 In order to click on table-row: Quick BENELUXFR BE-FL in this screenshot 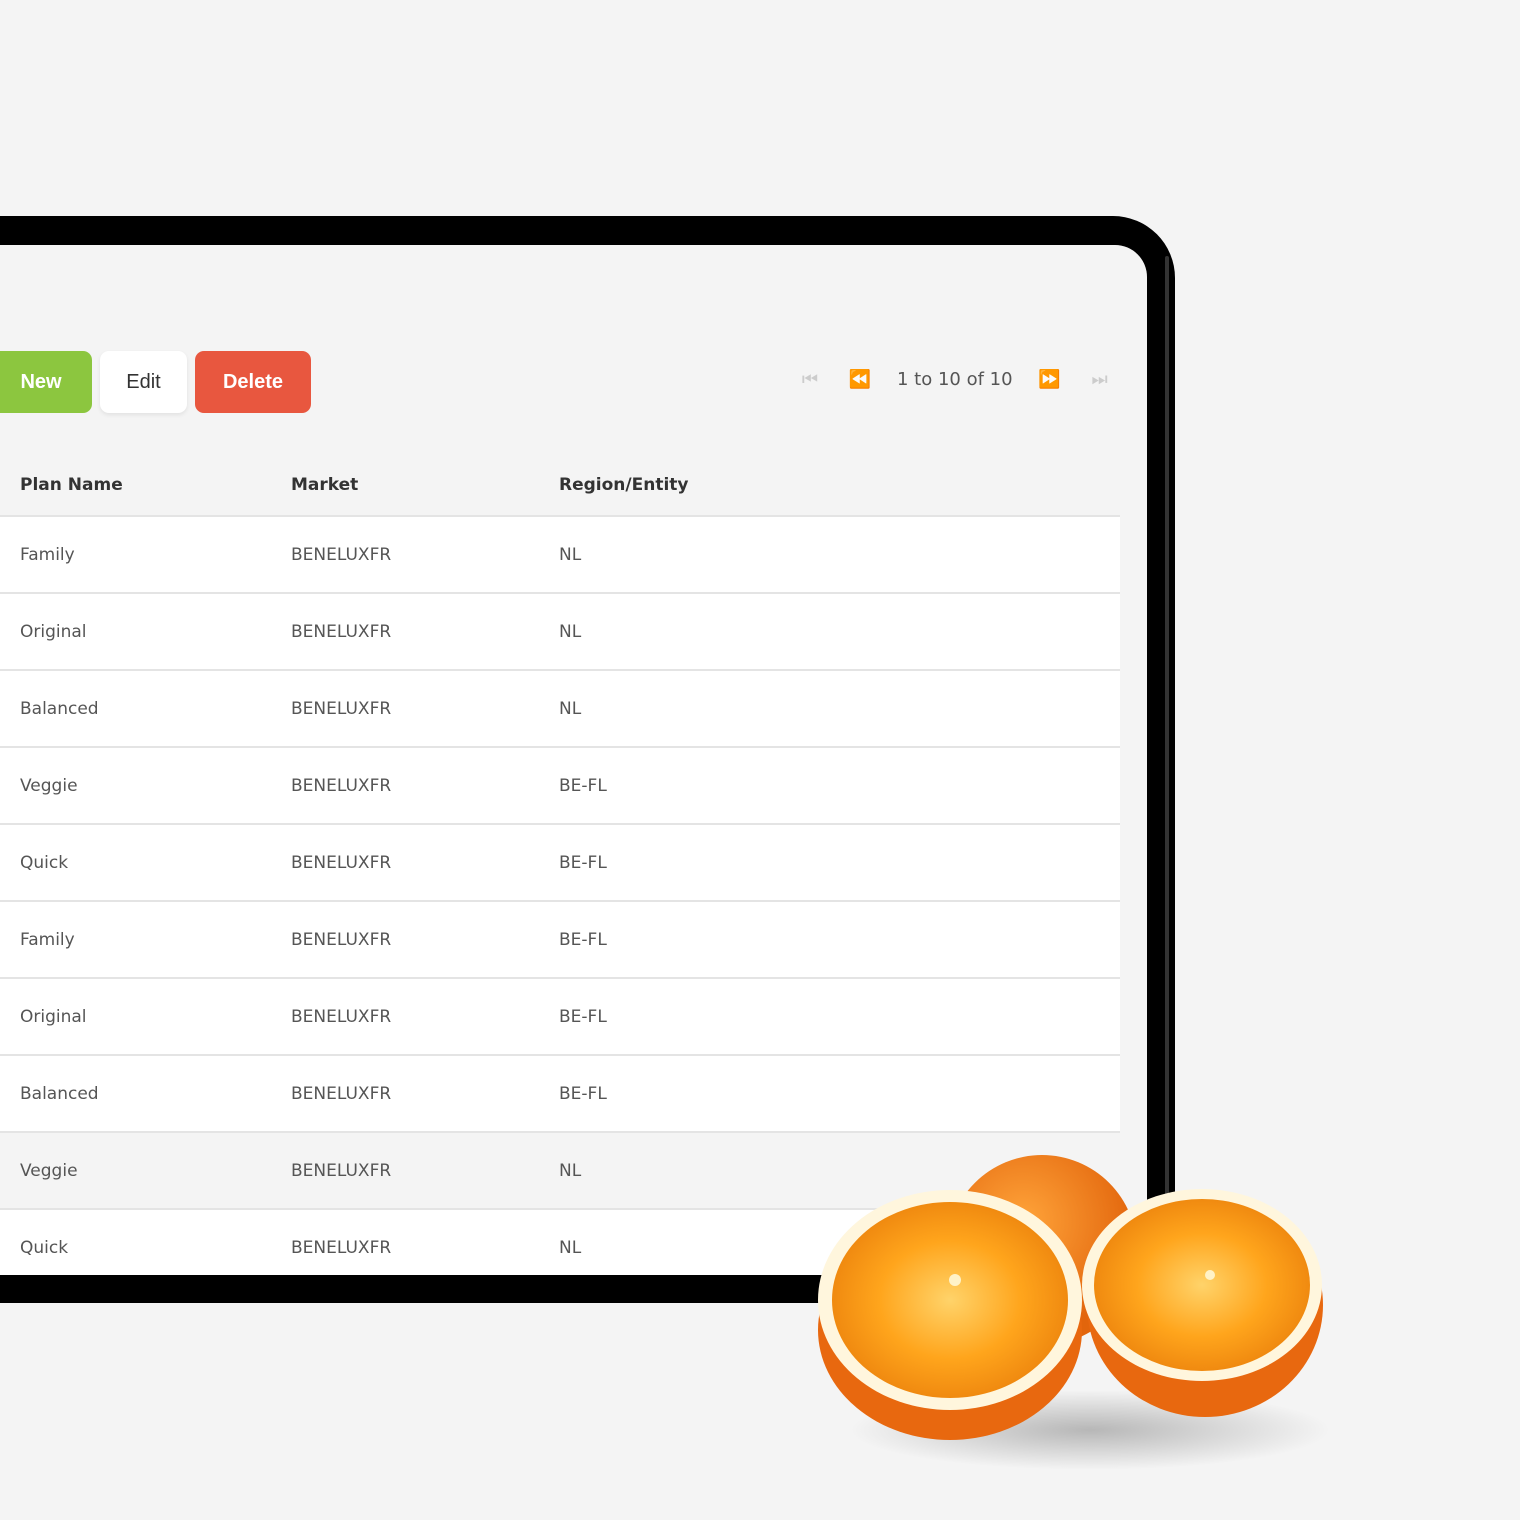, I will do `click(560, 863)`.